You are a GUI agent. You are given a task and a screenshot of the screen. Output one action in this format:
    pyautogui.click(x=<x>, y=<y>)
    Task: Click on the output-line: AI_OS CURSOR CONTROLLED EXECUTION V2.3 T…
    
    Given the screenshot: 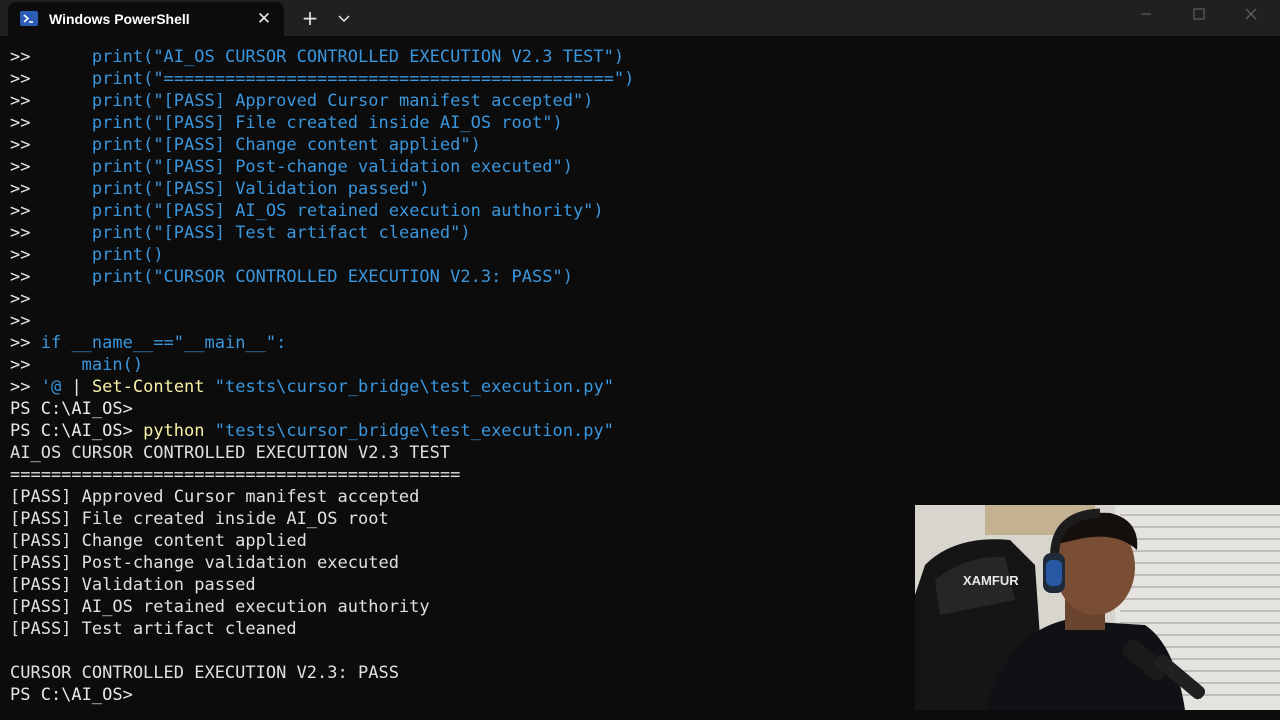 What is the action you would take?
    pyautogui.click(x=230, y=453)
    